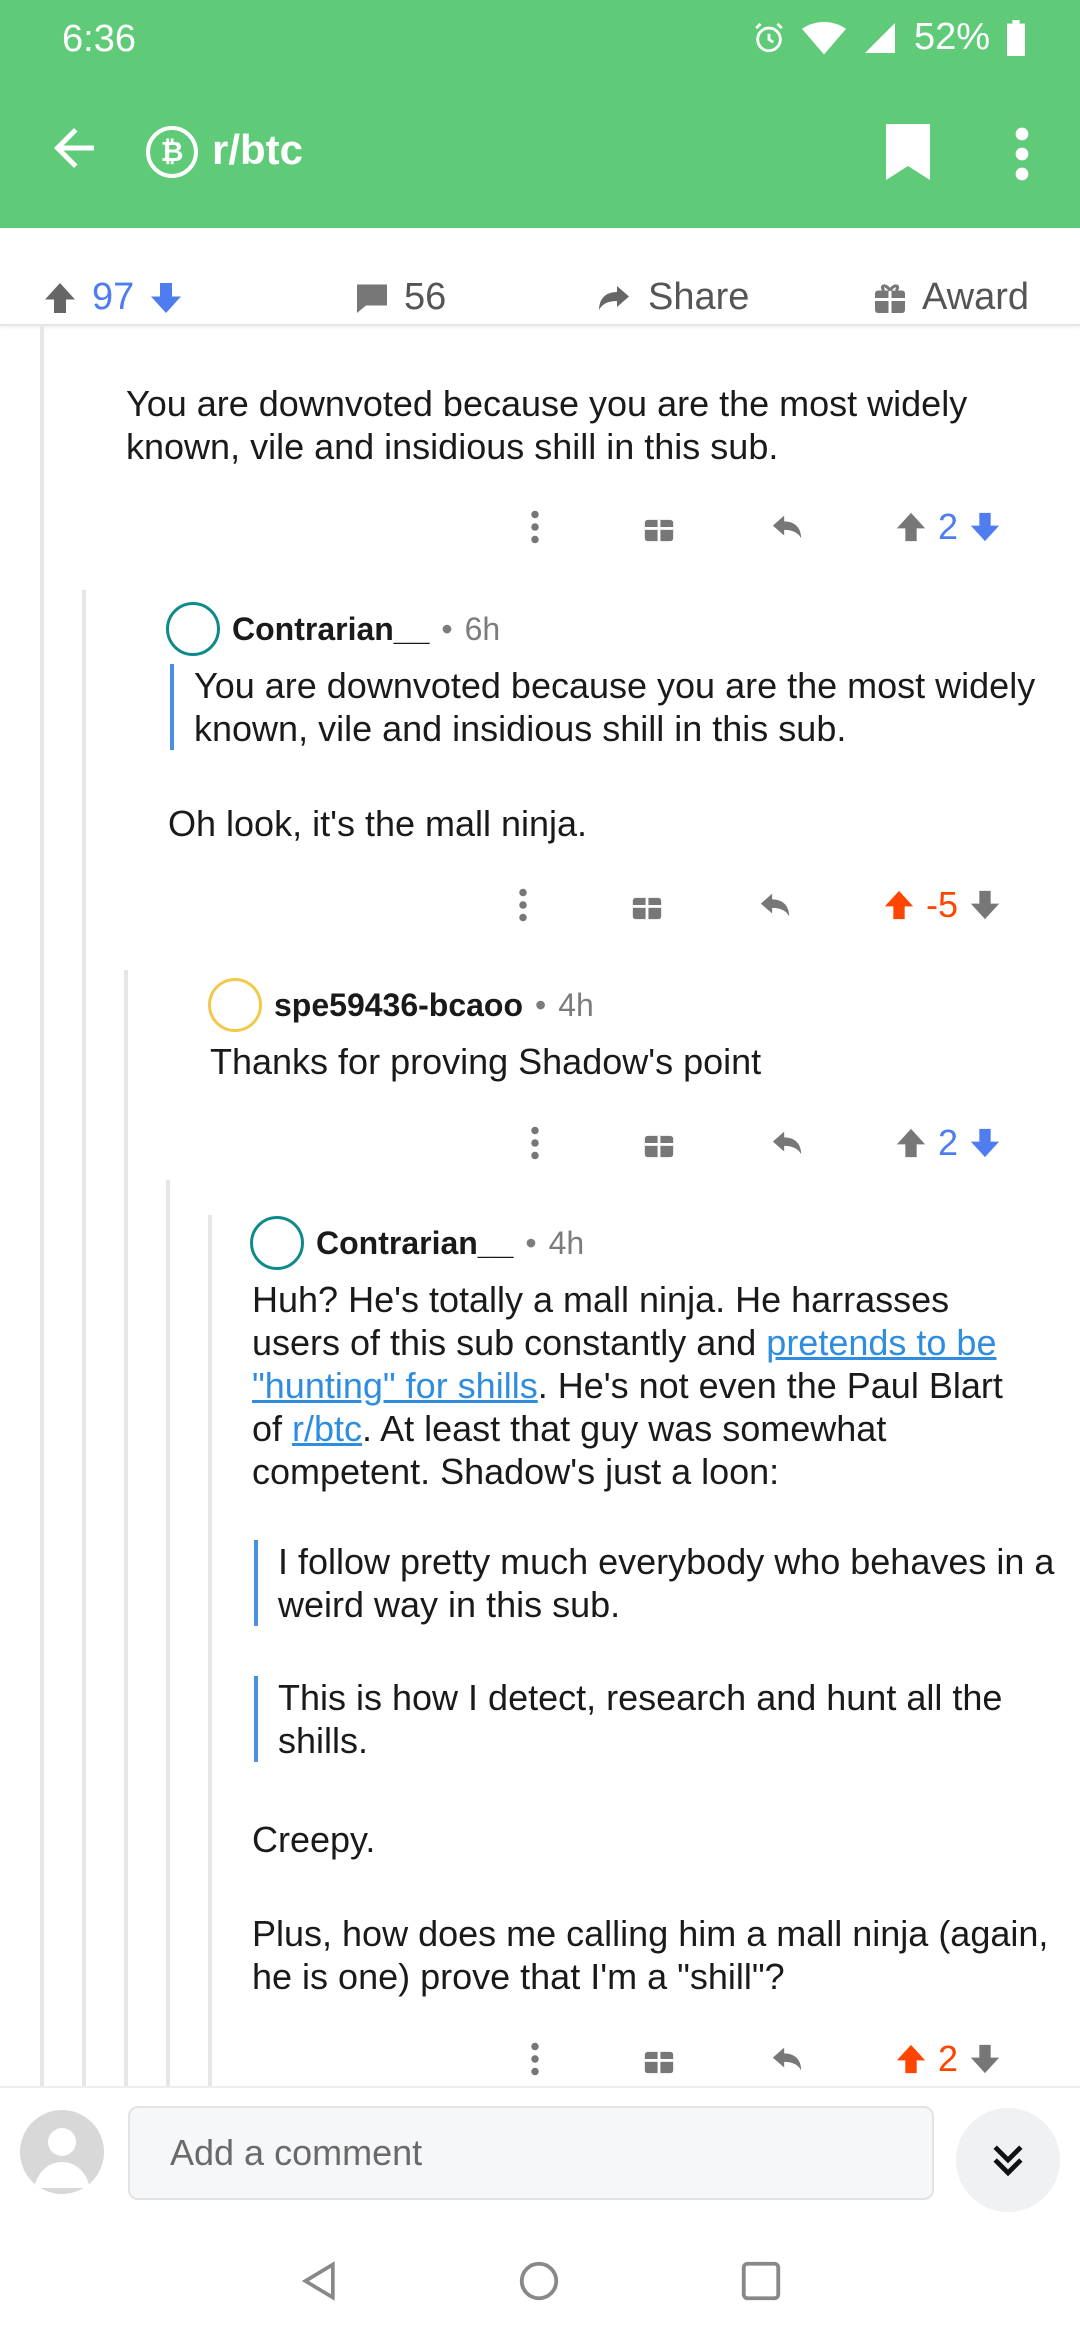 The image size is (1080, 2340). What do you see at coordinates (879, 37) in the screenshot?
I see `signal-icon` at bounding box center [879, 37].